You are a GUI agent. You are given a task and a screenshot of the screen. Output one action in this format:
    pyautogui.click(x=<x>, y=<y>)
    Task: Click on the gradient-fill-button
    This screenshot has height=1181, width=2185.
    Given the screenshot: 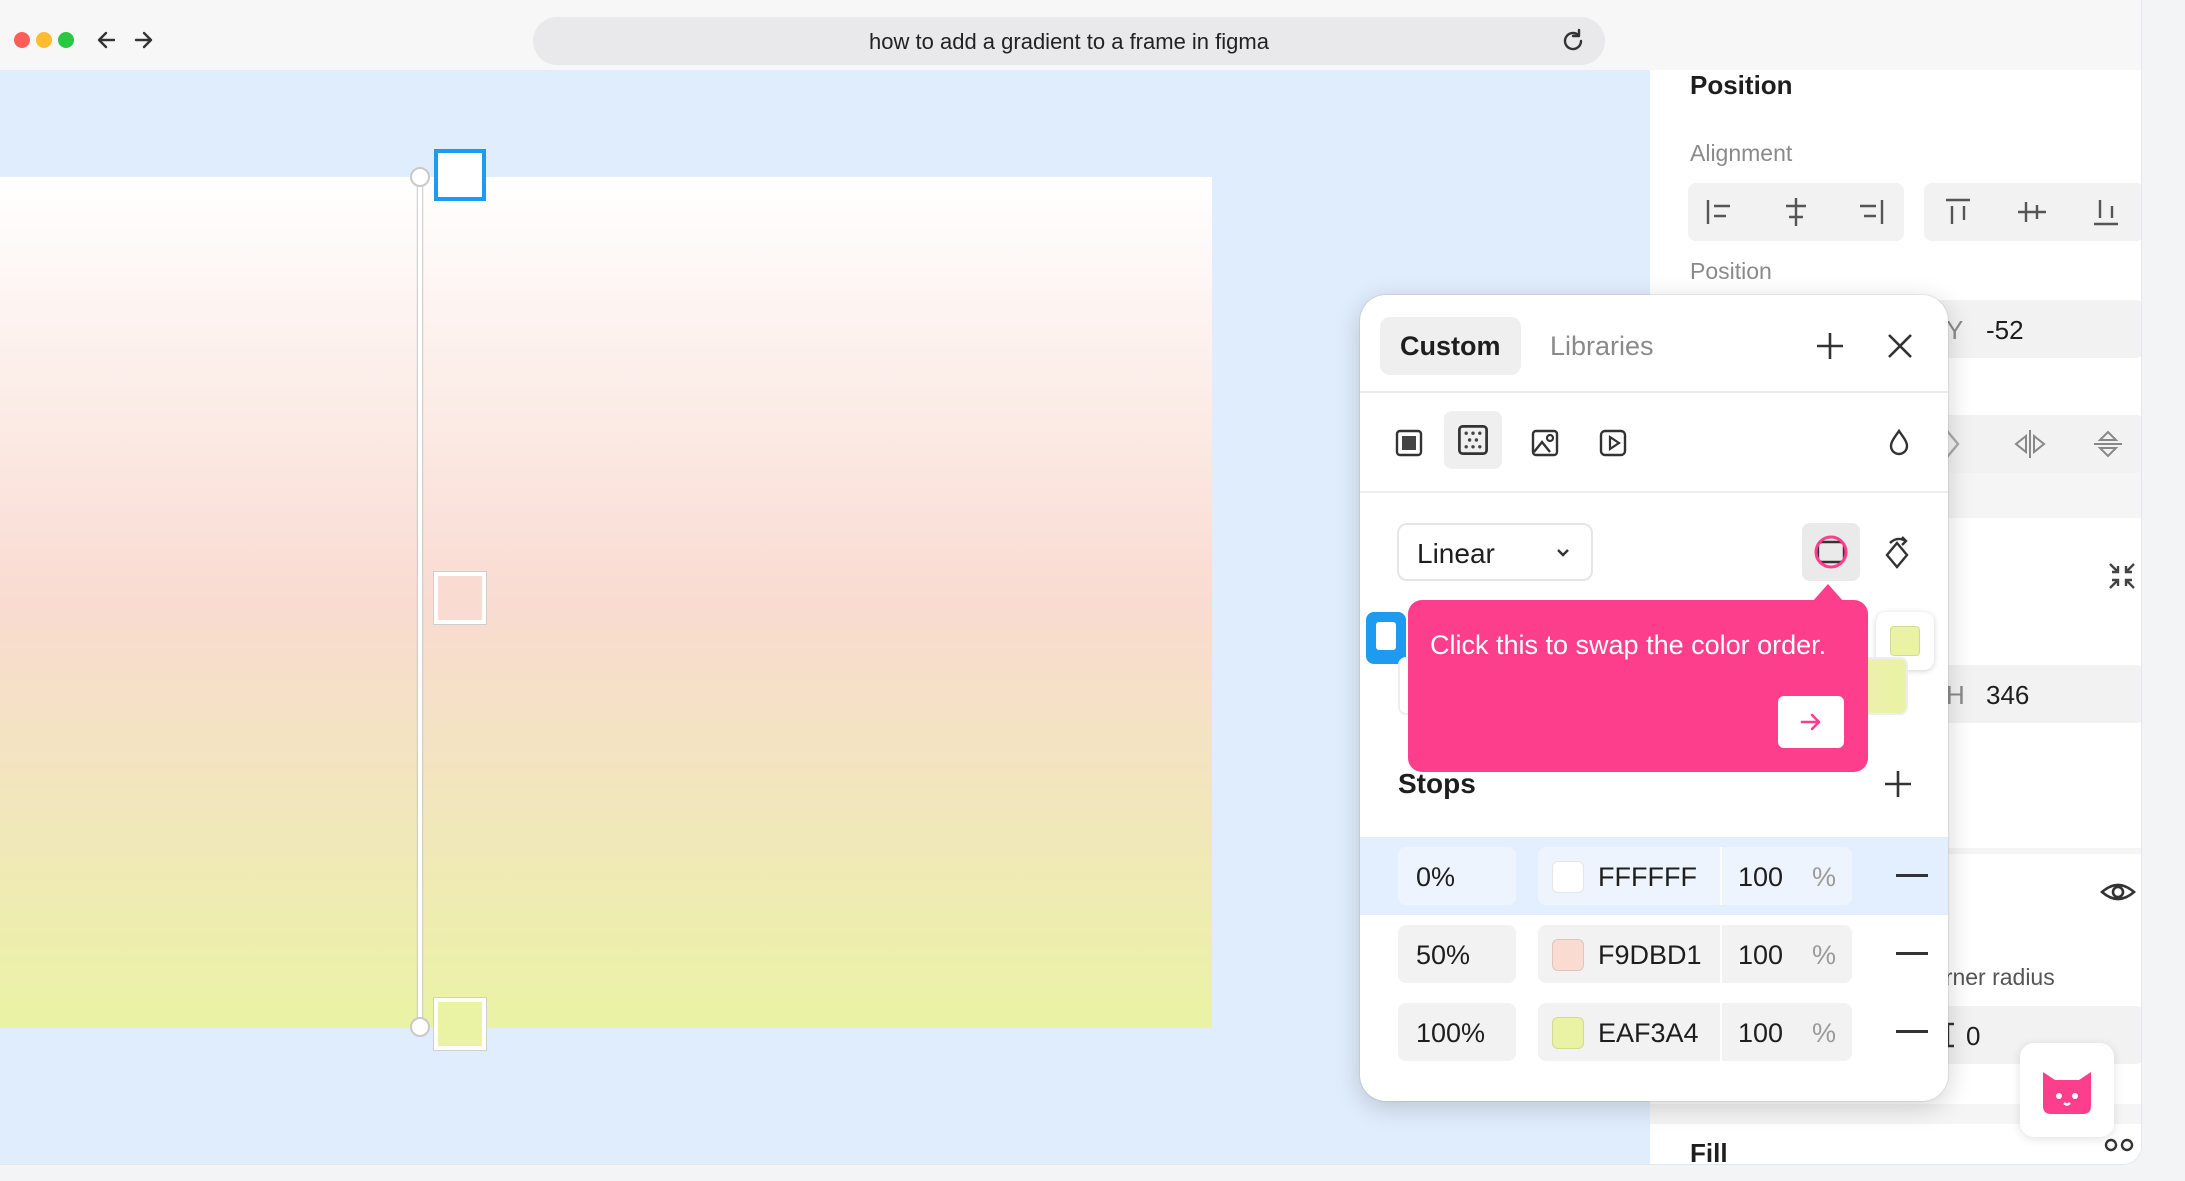 What is the action you would take?
    pyautogui.click(x=1473, y=440)
    